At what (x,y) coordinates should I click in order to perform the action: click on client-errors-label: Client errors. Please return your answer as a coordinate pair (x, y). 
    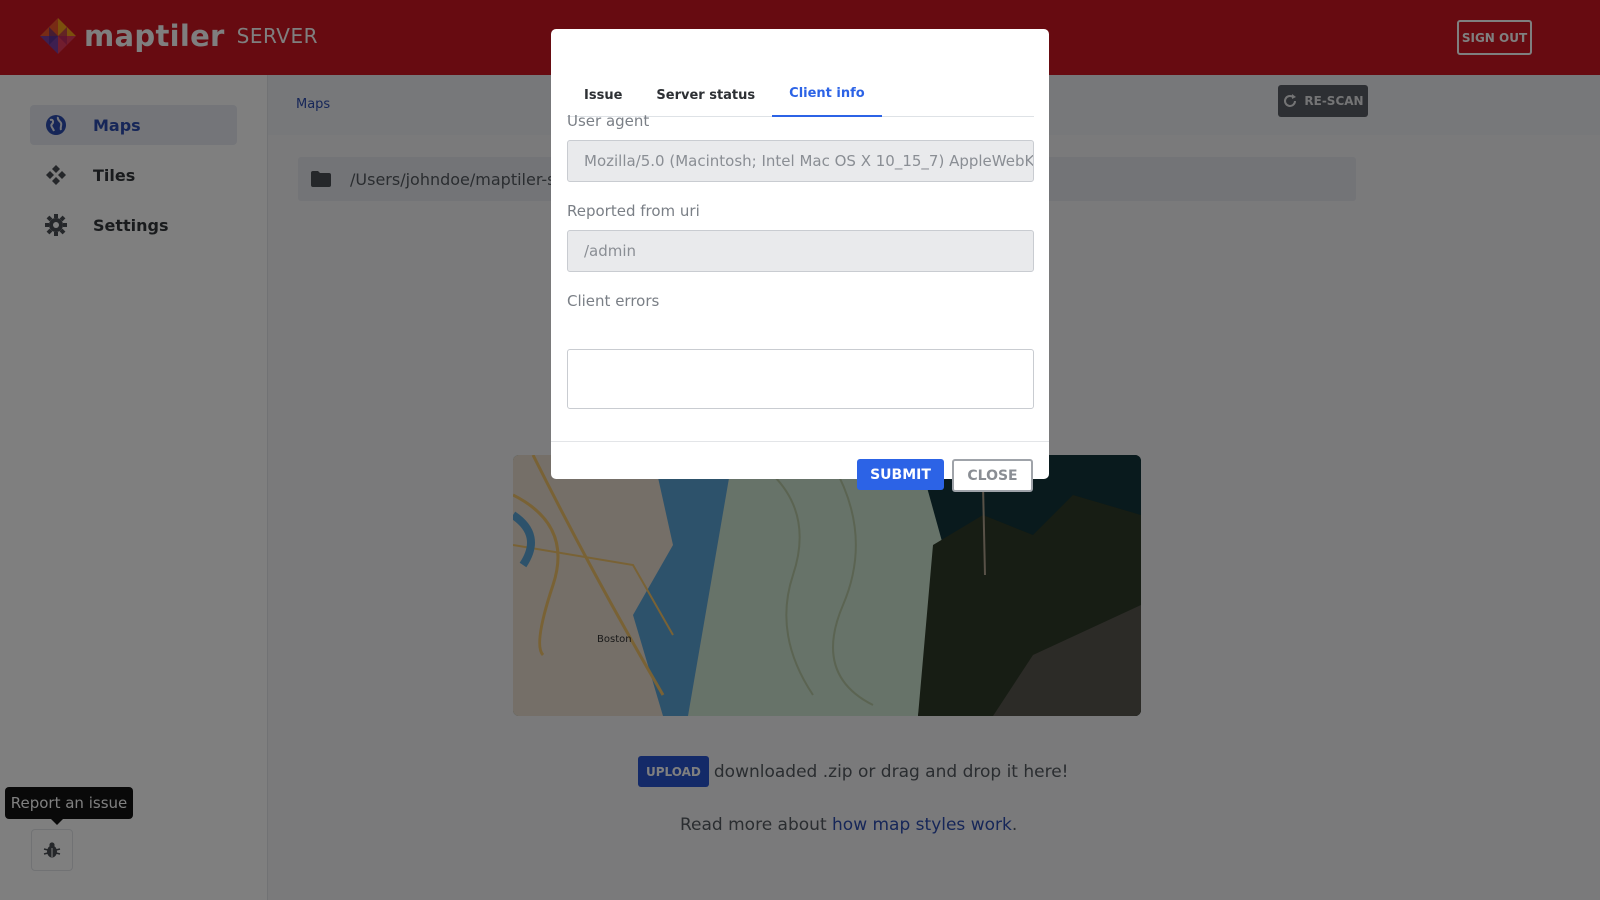
    Looking at the image, I should click on (613, 301).